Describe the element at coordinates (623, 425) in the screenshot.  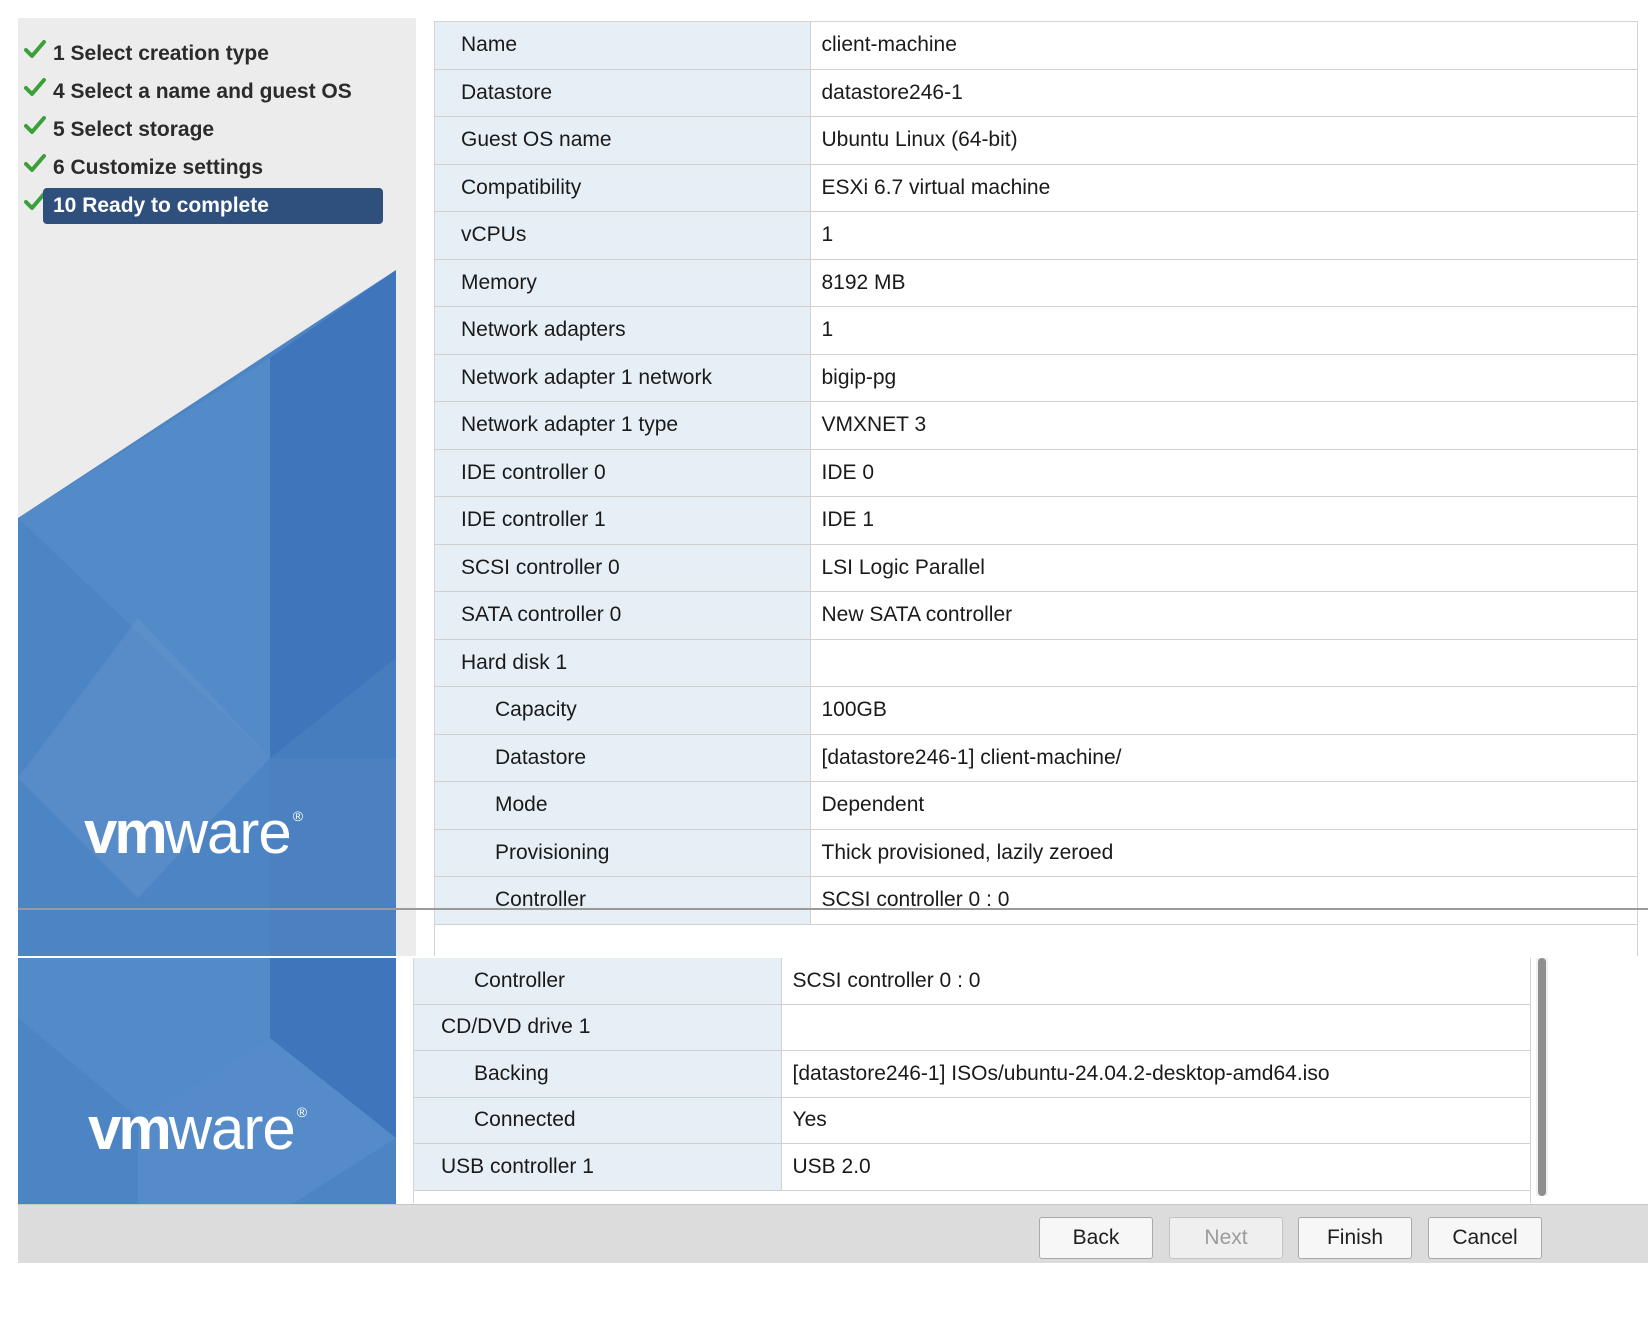
I see `summary-key: Network adapter 1 type` at that location.